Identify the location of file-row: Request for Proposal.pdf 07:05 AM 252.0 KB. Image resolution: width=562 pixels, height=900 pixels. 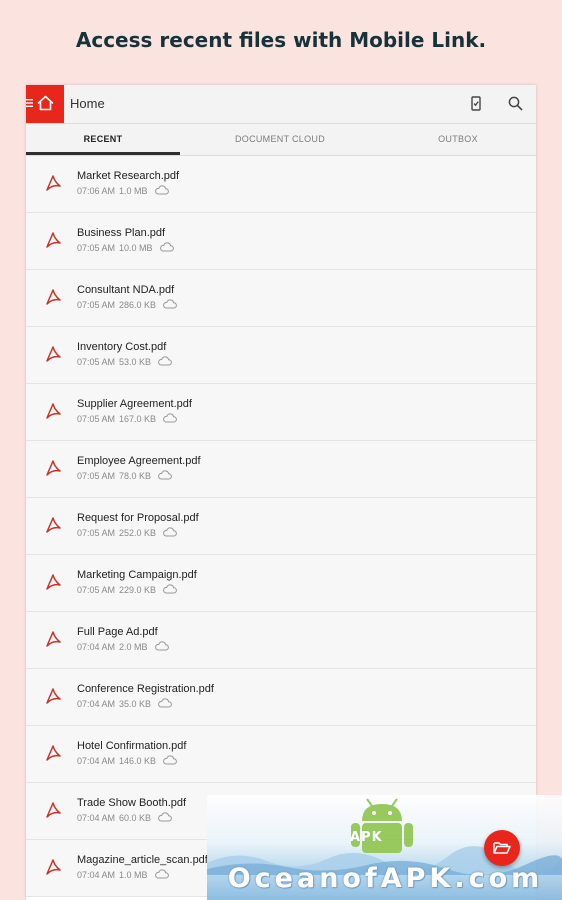
(281, 526).